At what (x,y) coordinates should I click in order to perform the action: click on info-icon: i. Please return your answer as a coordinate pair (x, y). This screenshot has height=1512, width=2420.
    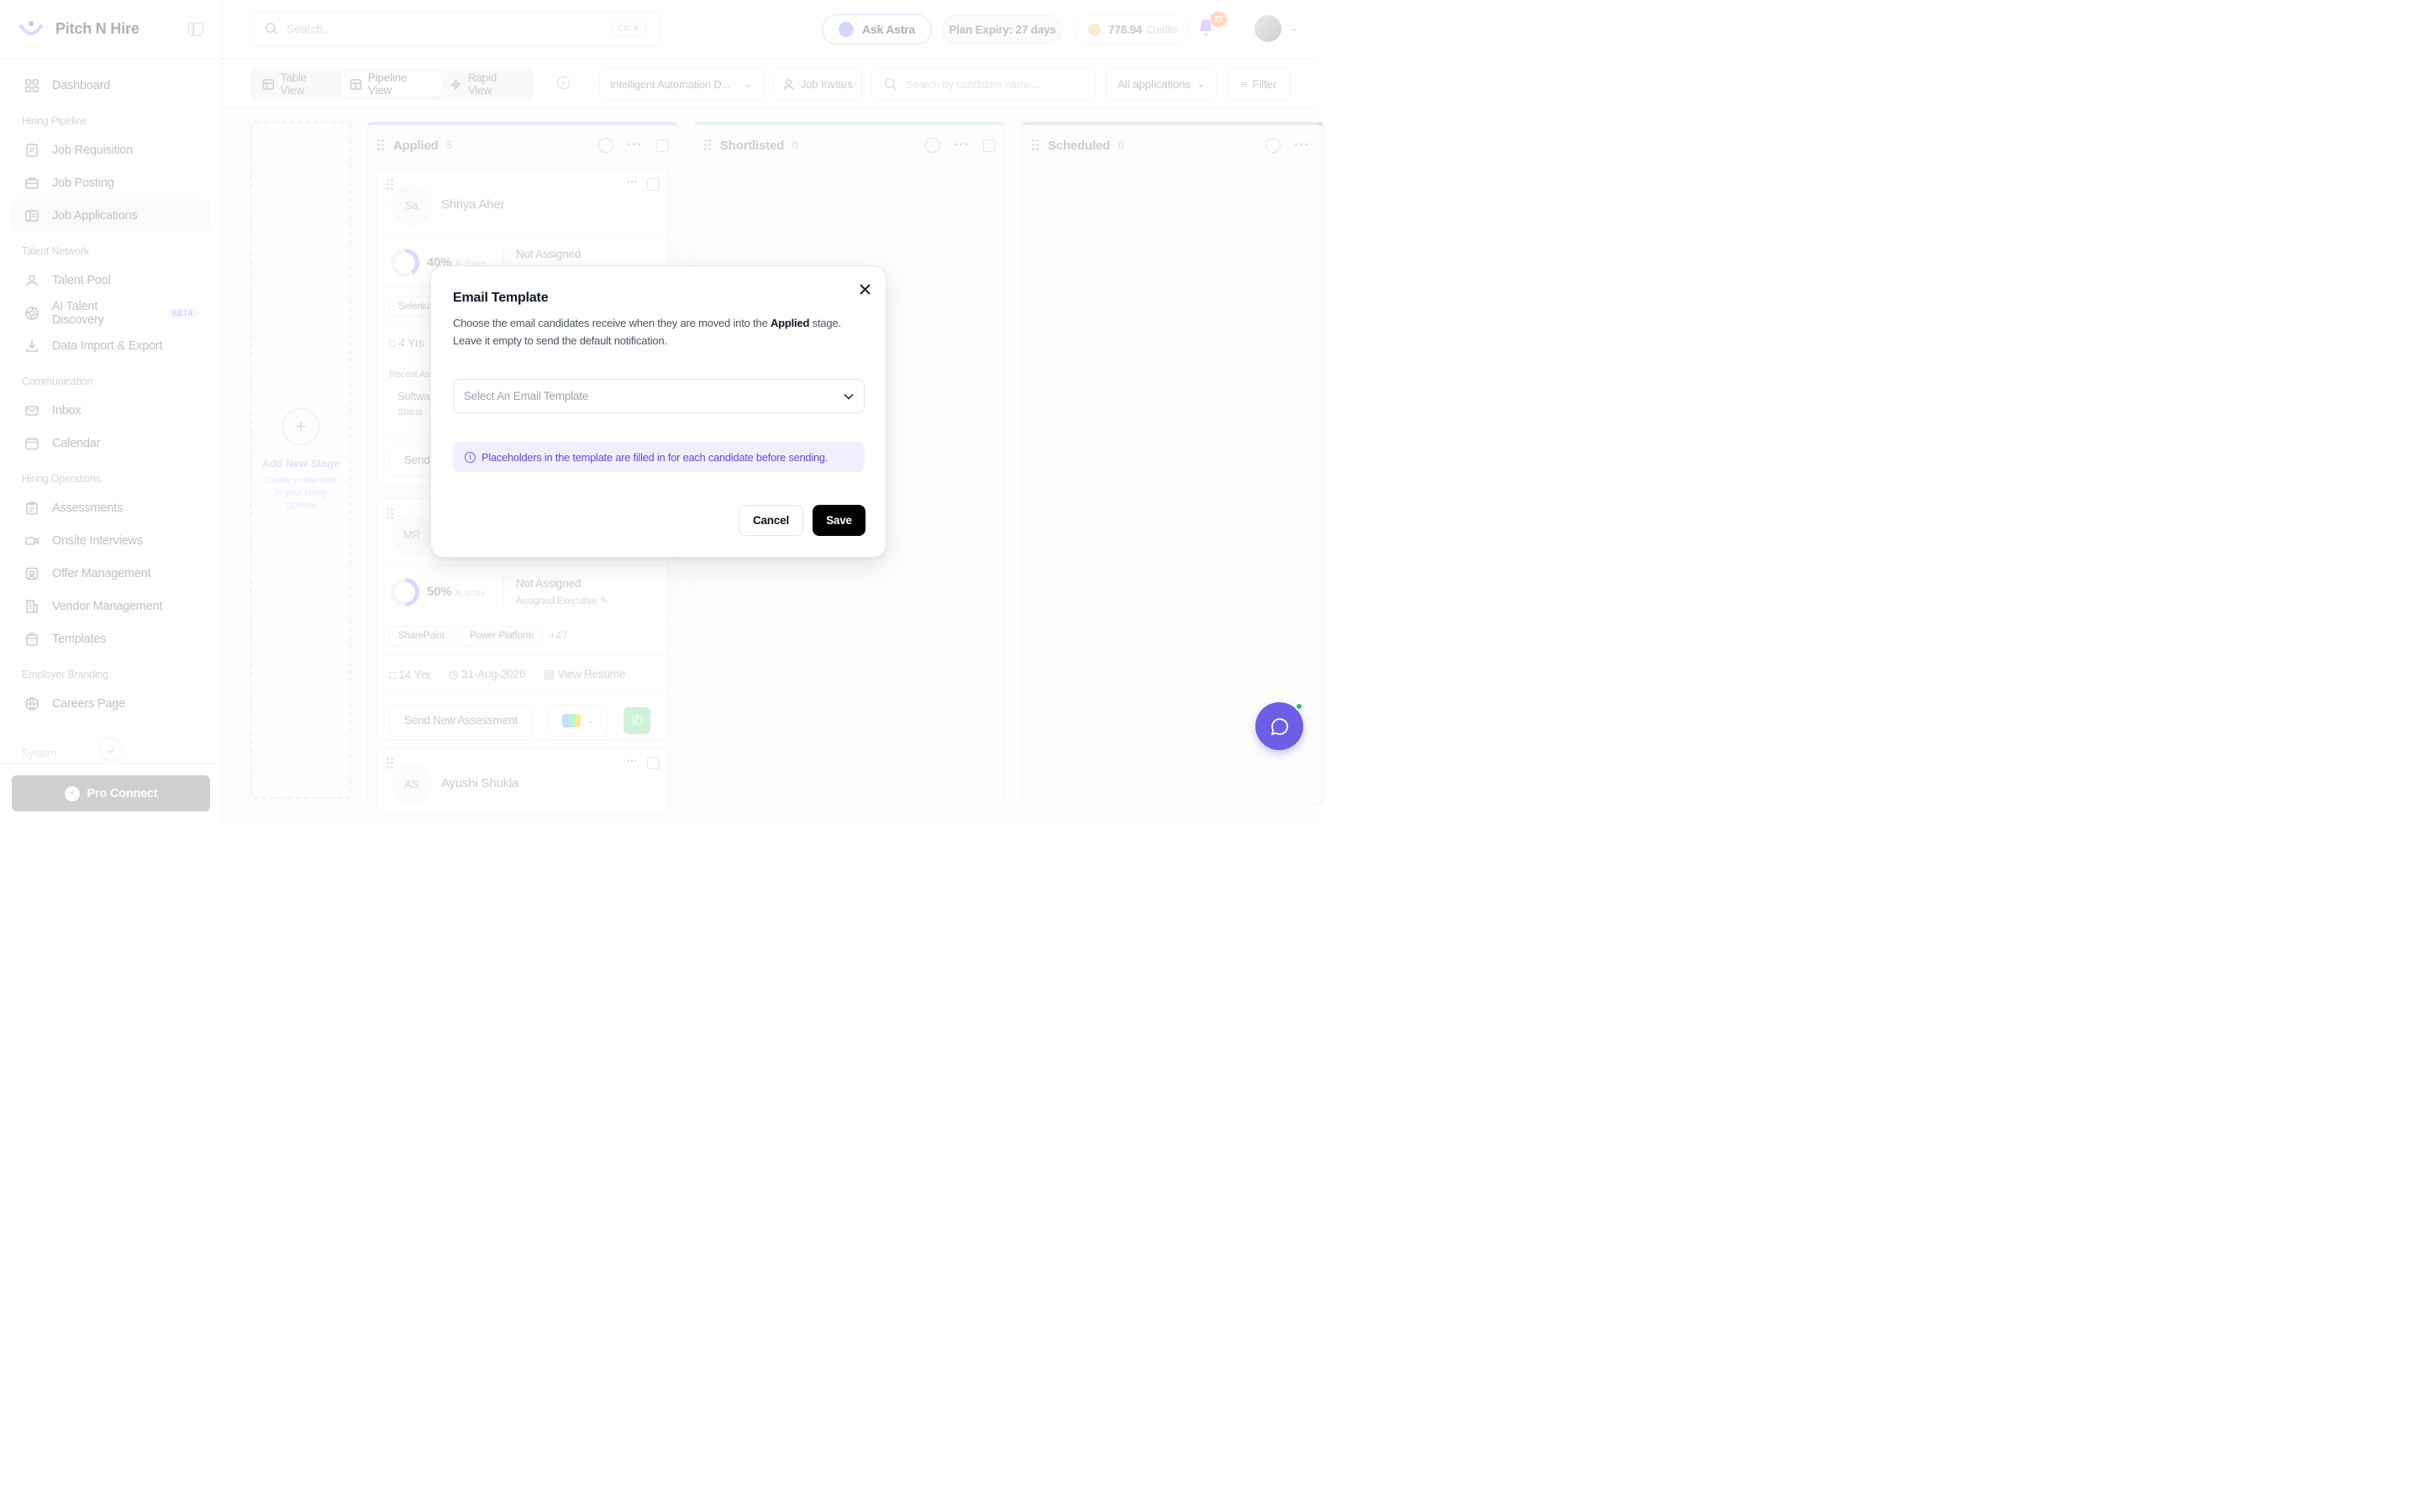
    Looking at the image, I should click on (470, 457).